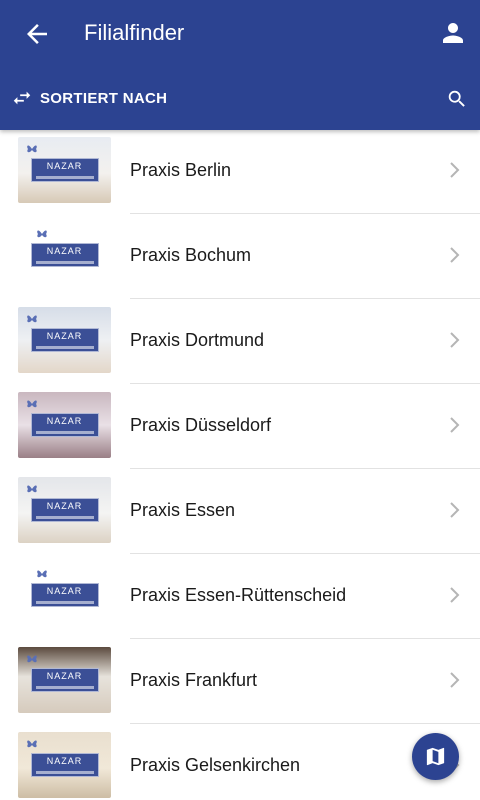  I want to click on arrow-back-icon, so click(37, 34).